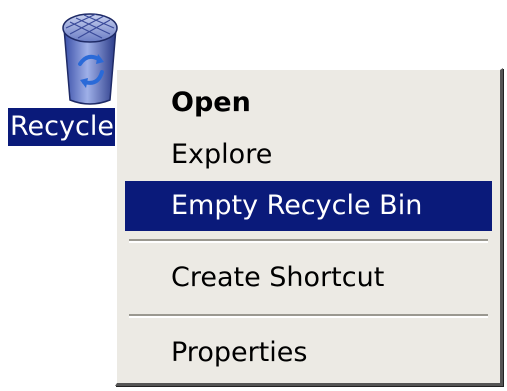  What do you see at coordinates (90, 55) in the screenshot?
I see `recycle-bin-icon` at bounding box center [90, 55].